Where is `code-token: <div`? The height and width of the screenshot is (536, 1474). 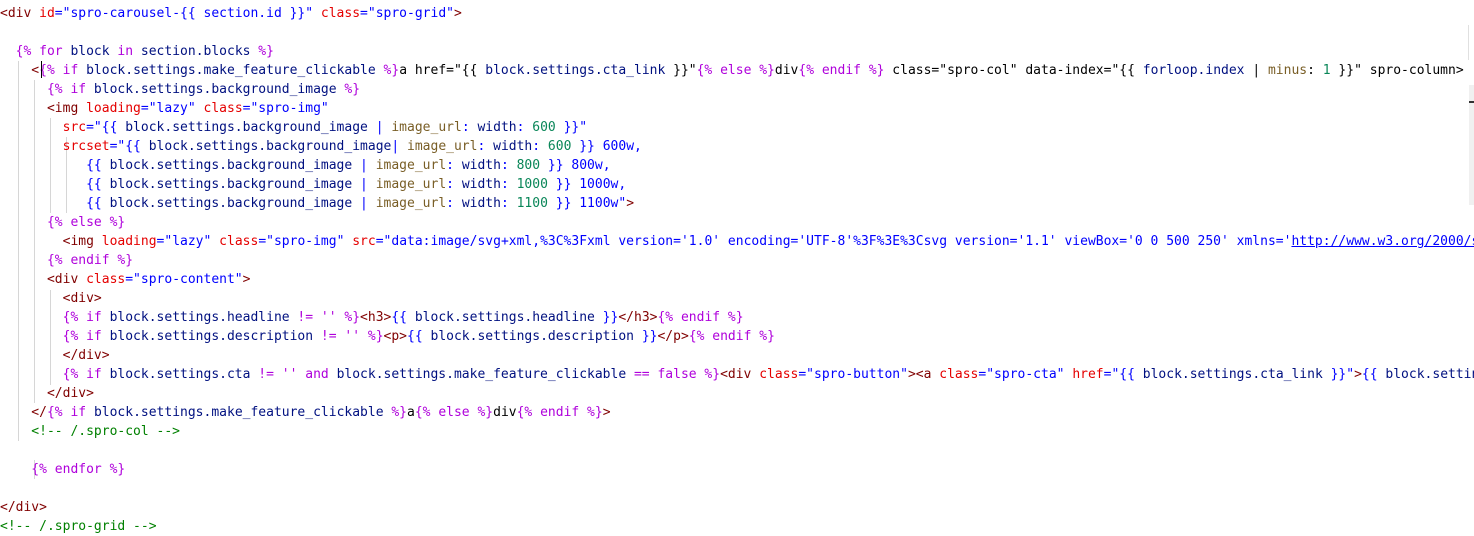 code-token: <div is located at coordinates (20, 13).